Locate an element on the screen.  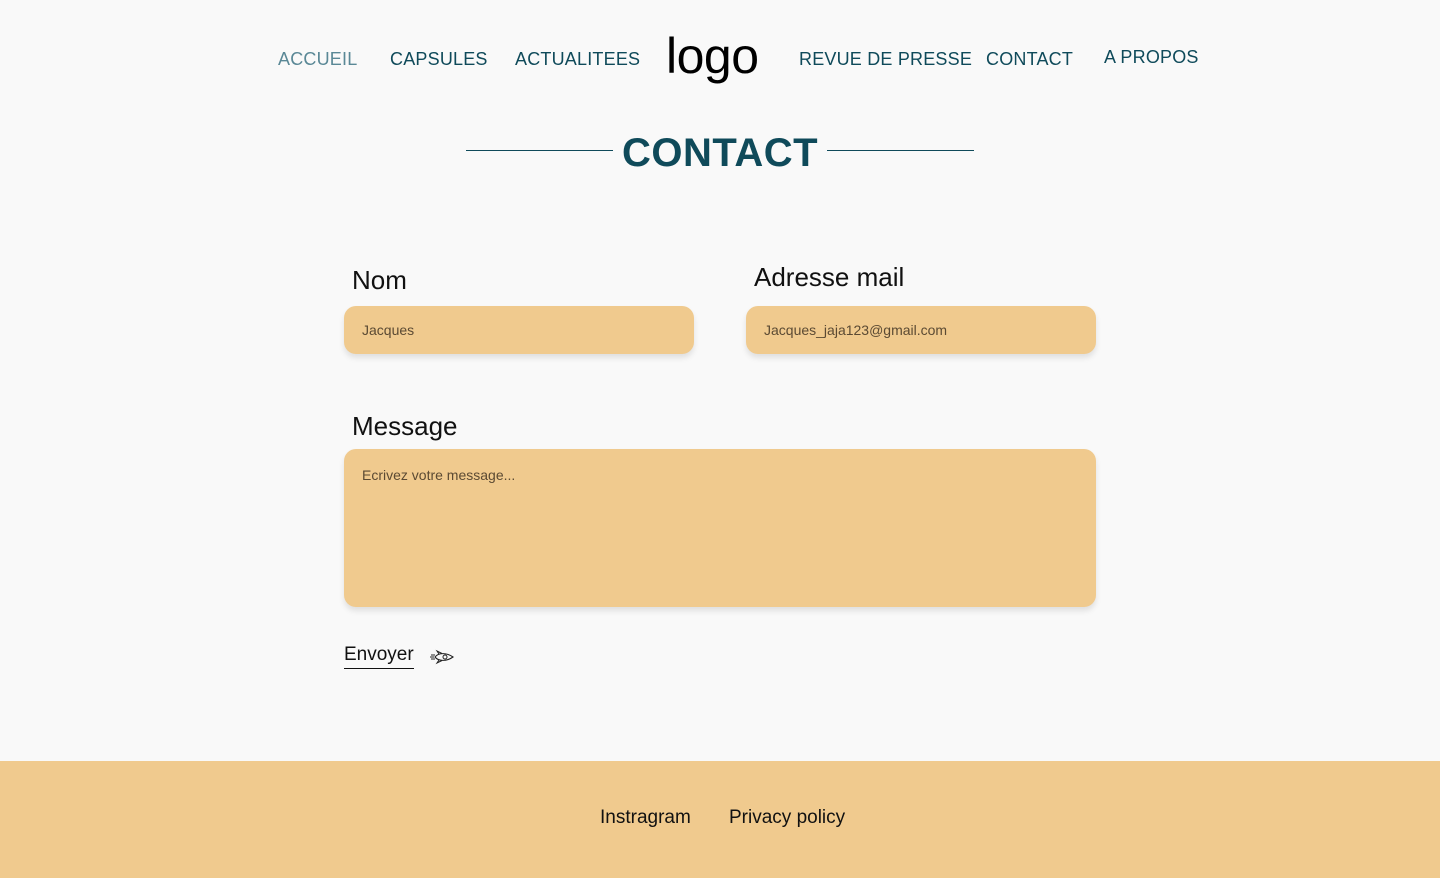
name-label: Nom is located at coordinates (379, 280).